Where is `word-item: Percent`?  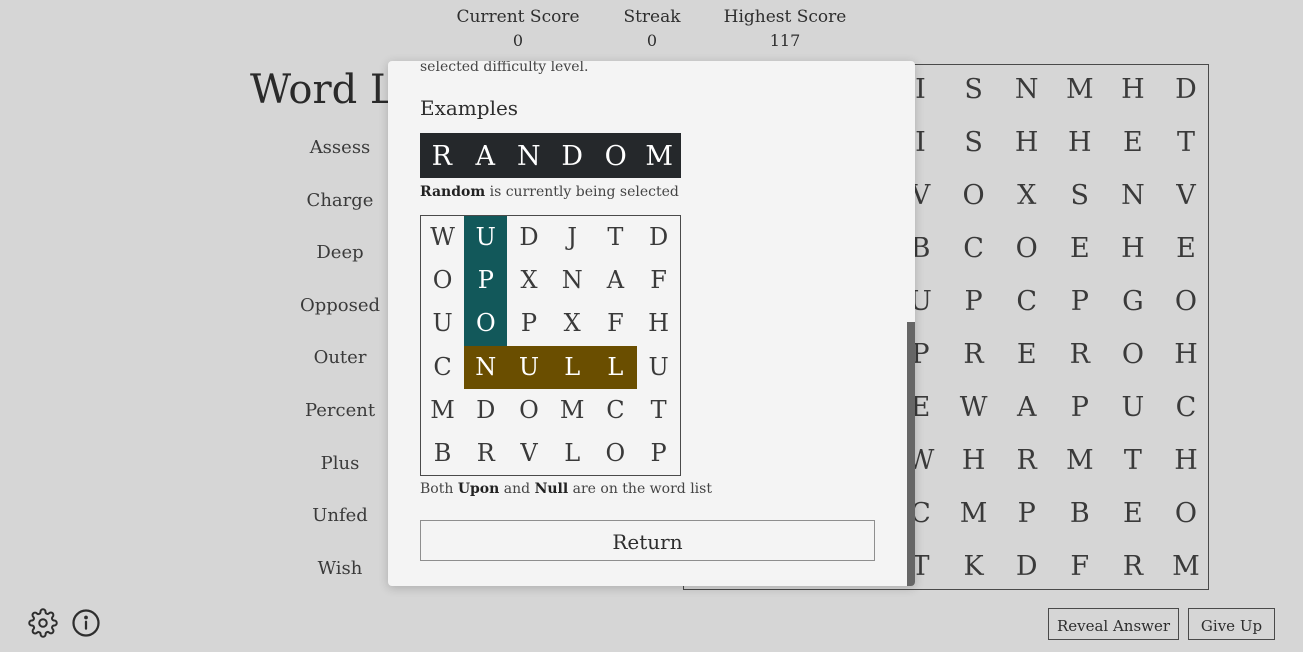 word-item: Percent is located at coordinates (340, 410).